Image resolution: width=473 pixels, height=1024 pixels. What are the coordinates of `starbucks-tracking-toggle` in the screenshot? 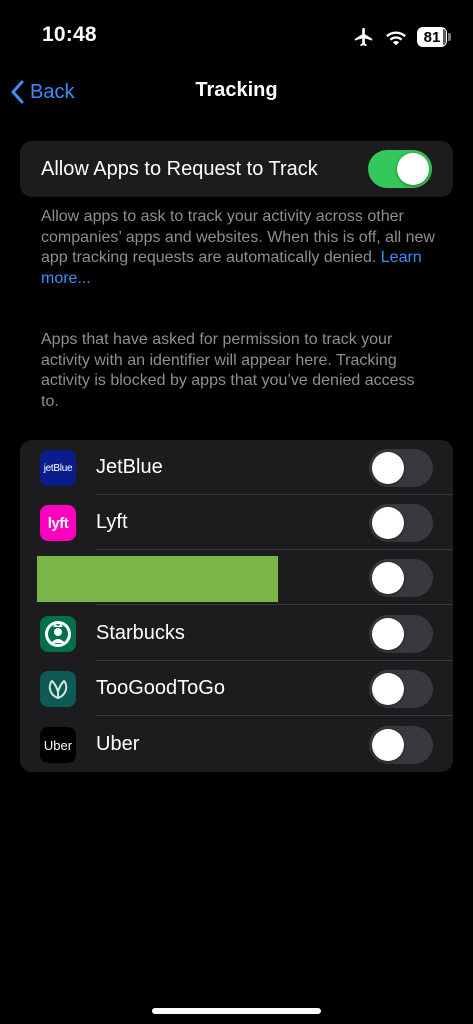 It's located at (401, 634).